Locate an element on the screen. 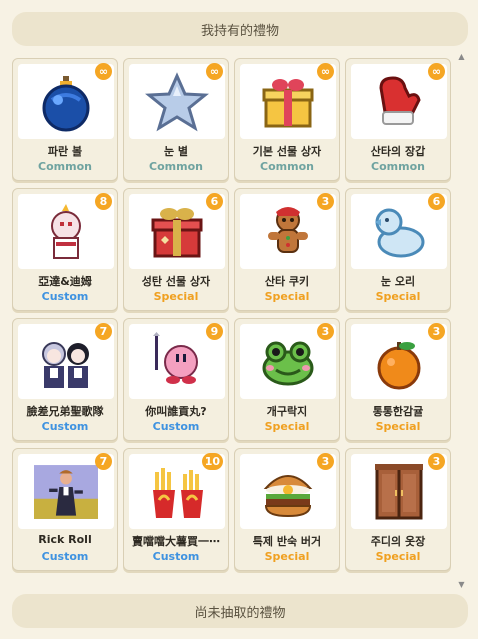  gift-name: 성탄 선물 상자 is located at coordinates (176, 281).